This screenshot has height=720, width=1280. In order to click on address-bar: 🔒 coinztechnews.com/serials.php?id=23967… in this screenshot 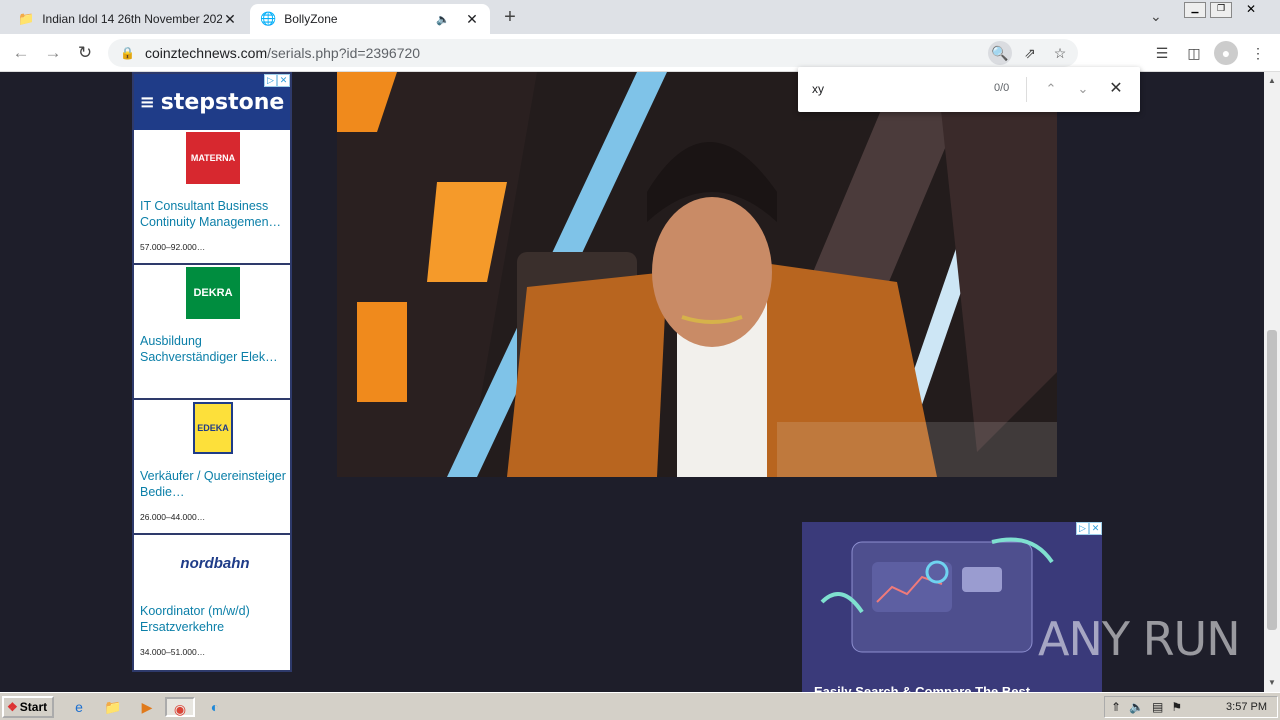, I will do `click(593, 53)`.